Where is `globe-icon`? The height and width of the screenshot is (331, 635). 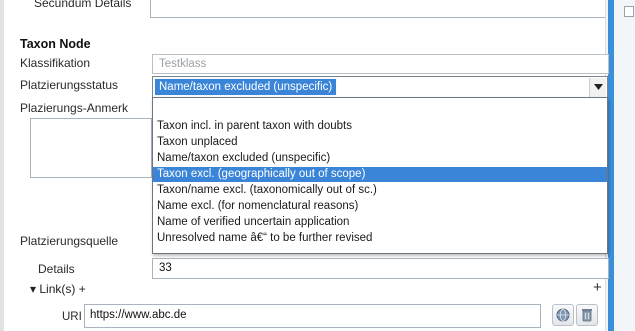
globe-icon is located at coordinates (563, 315).